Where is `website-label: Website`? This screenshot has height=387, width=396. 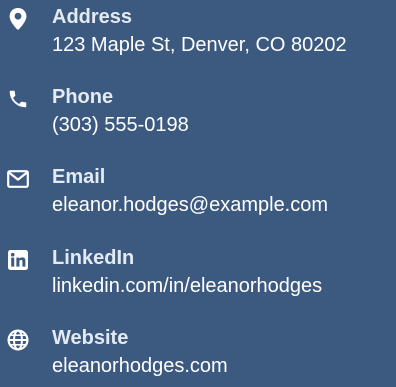
website-label: Website is located at coordinates (90, 338).